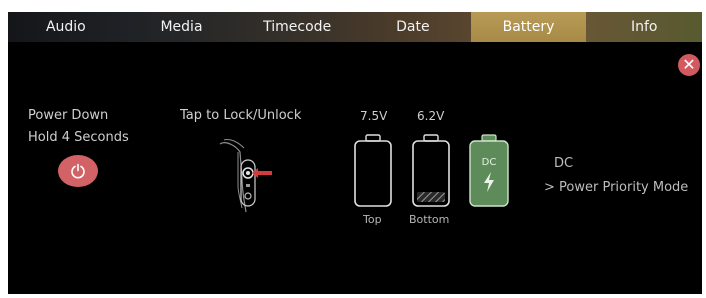 This screenshot has height=298, width=706. Describe the element at coordinates (66, 27) in the screenshot. I see `tab-audio: Audio` at that location.